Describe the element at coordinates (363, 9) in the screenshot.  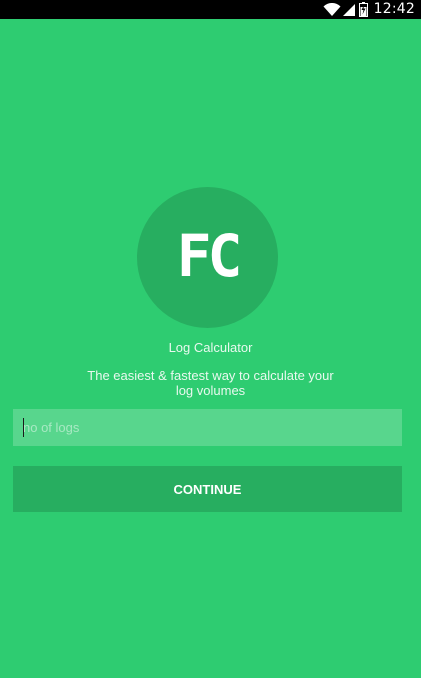
I see `battery-icon` at that location.